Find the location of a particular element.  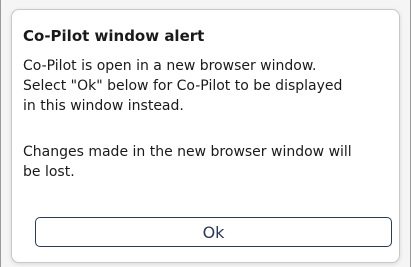

message-line: in this window instead. is located at coordinates (103, 106).